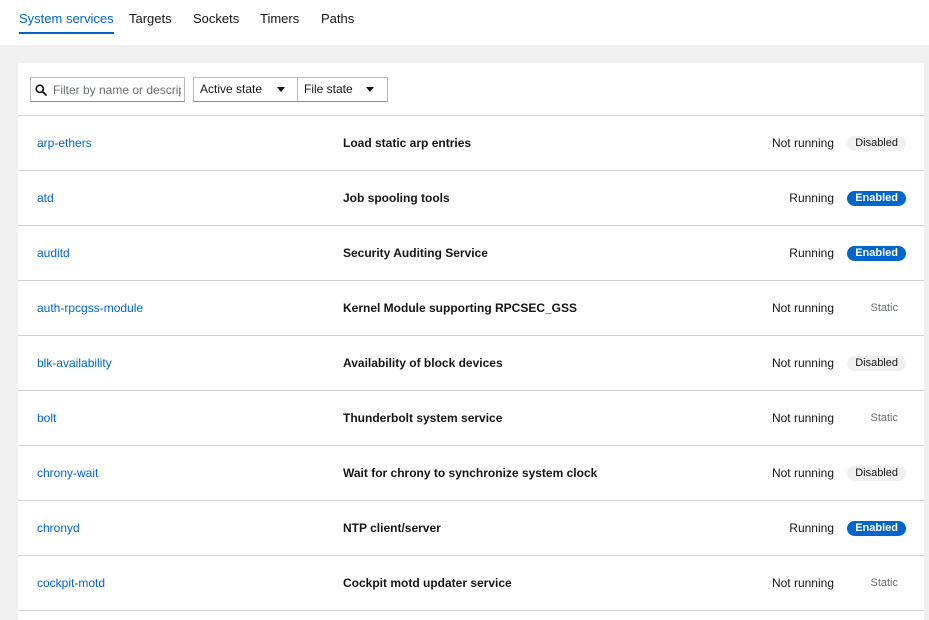  Describe the element at coordinates (45, 198) in the screenshot. I see `service-name-link: atd` at that location.